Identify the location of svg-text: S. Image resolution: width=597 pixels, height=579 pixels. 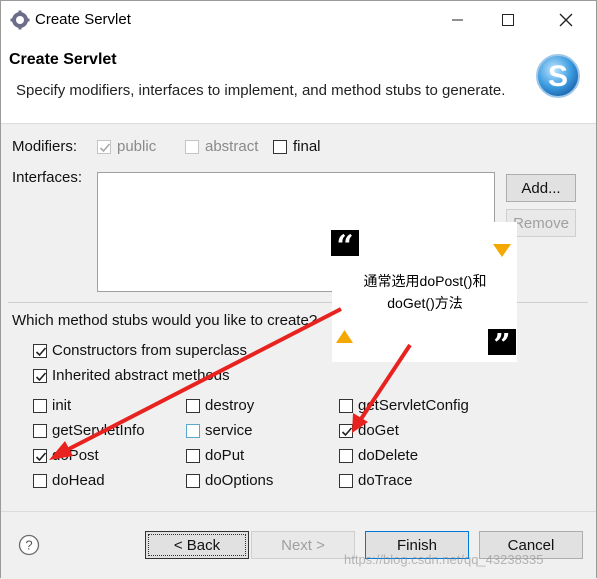
(558, 76).